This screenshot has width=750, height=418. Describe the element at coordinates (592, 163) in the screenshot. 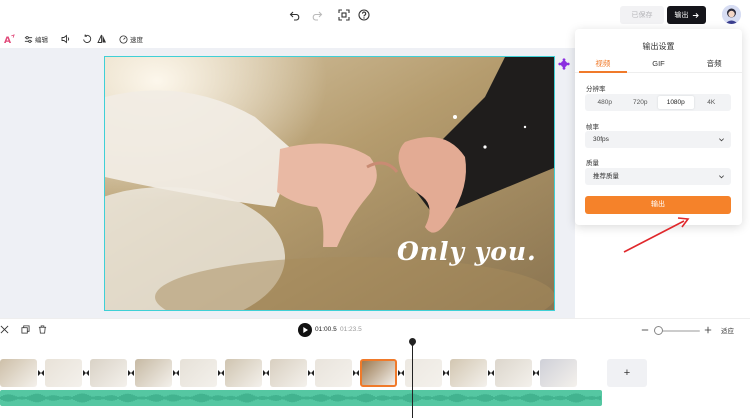

I see `quality-label: 质量` at that location.